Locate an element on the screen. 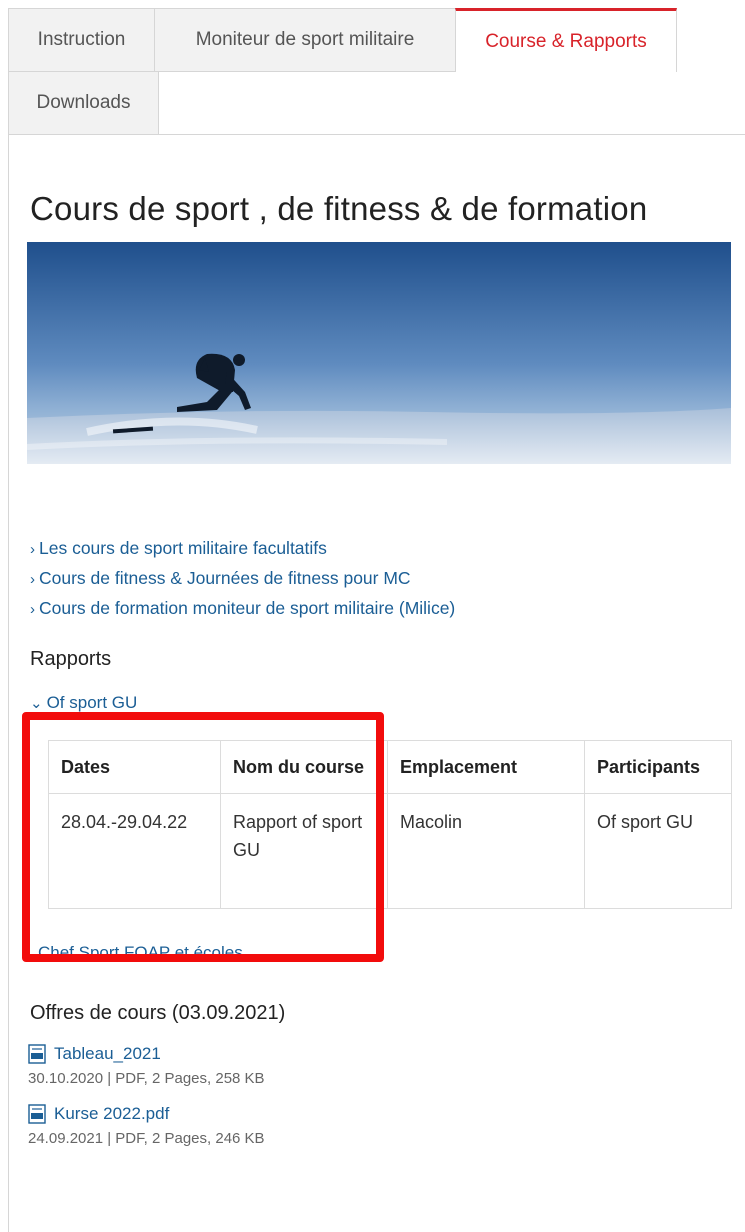  file-meta: 24.09.2021 | PDF, 2 Pages, 246 KB is located at coordinates (146, 1138).